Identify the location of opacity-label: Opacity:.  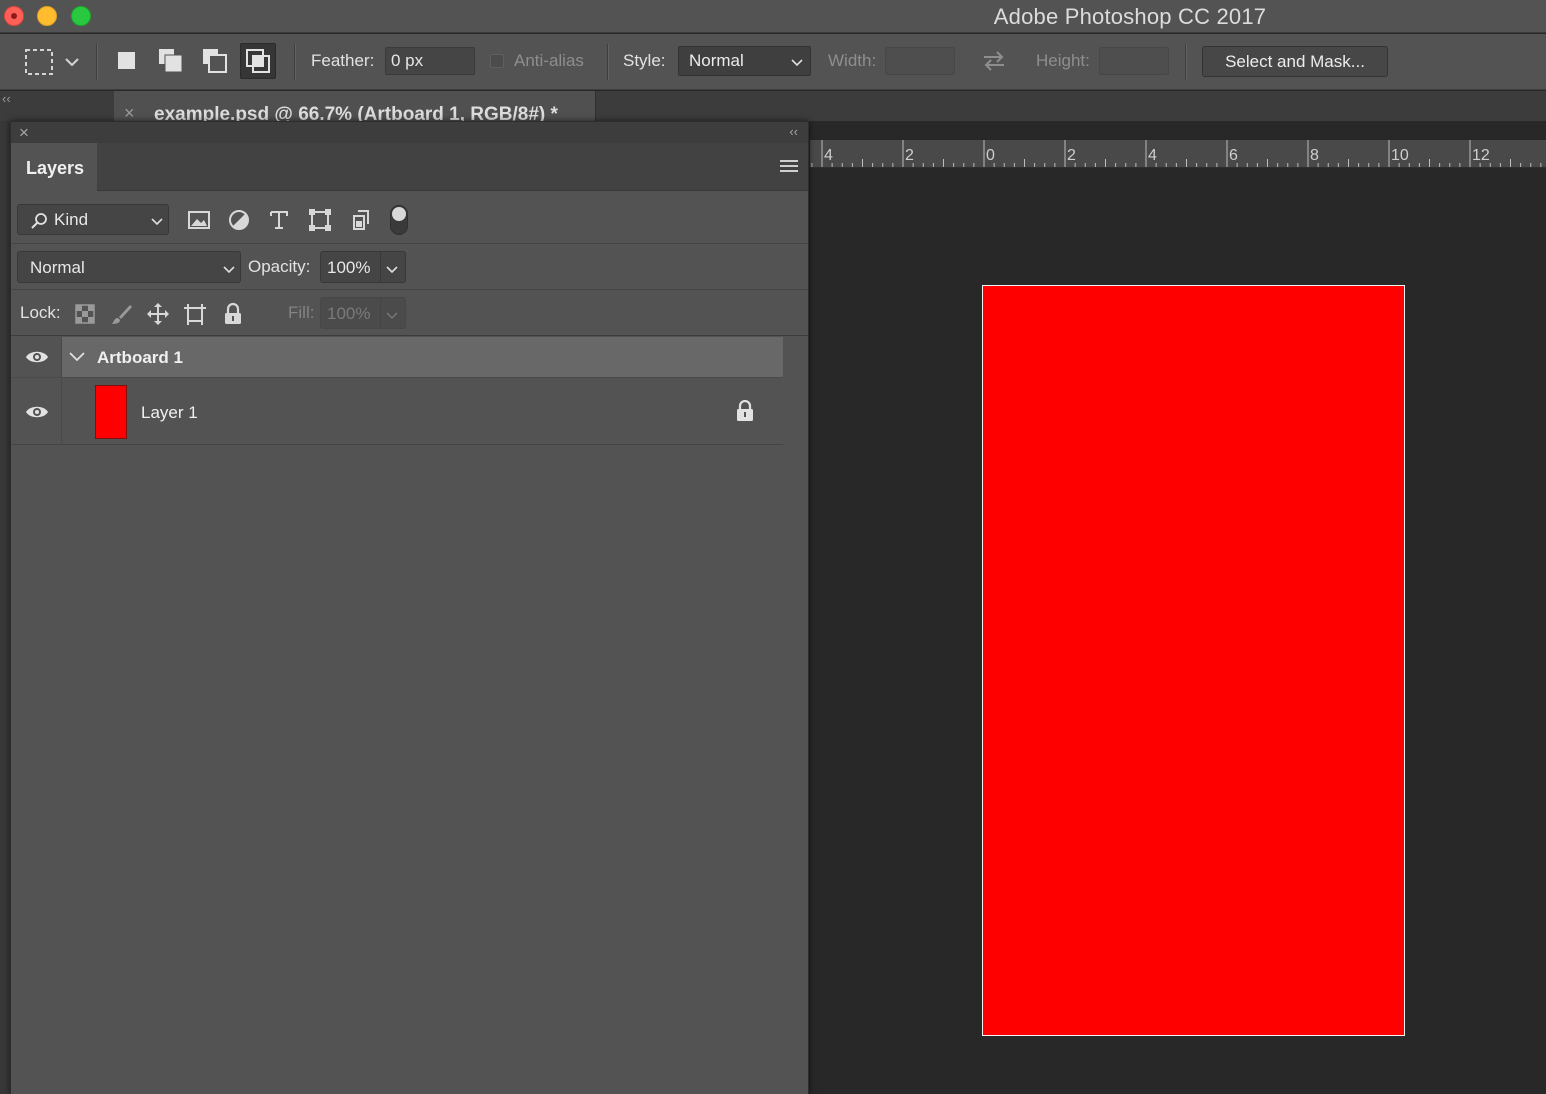
(279, 266).